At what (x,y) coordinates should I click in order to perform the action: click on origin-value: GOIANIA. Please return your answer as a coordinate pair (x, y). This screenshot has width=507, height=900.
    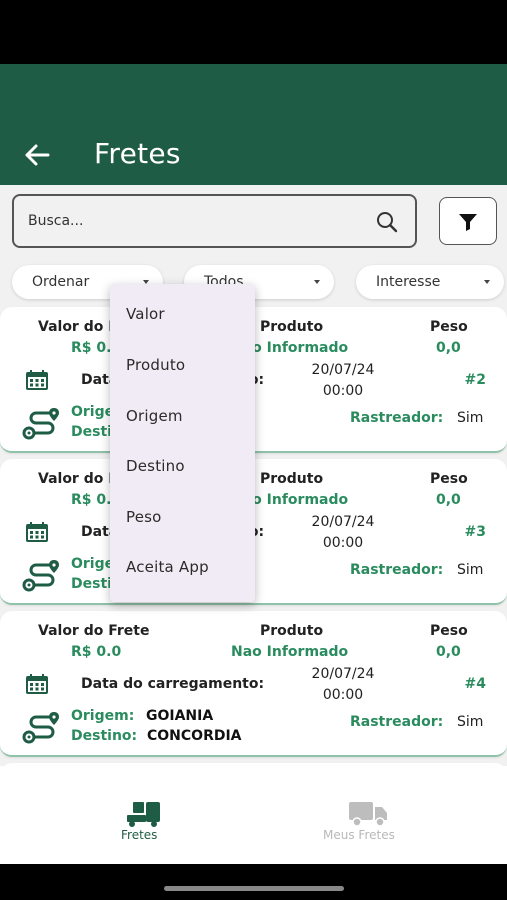
    Looking at the image, I should click on (180, 716).